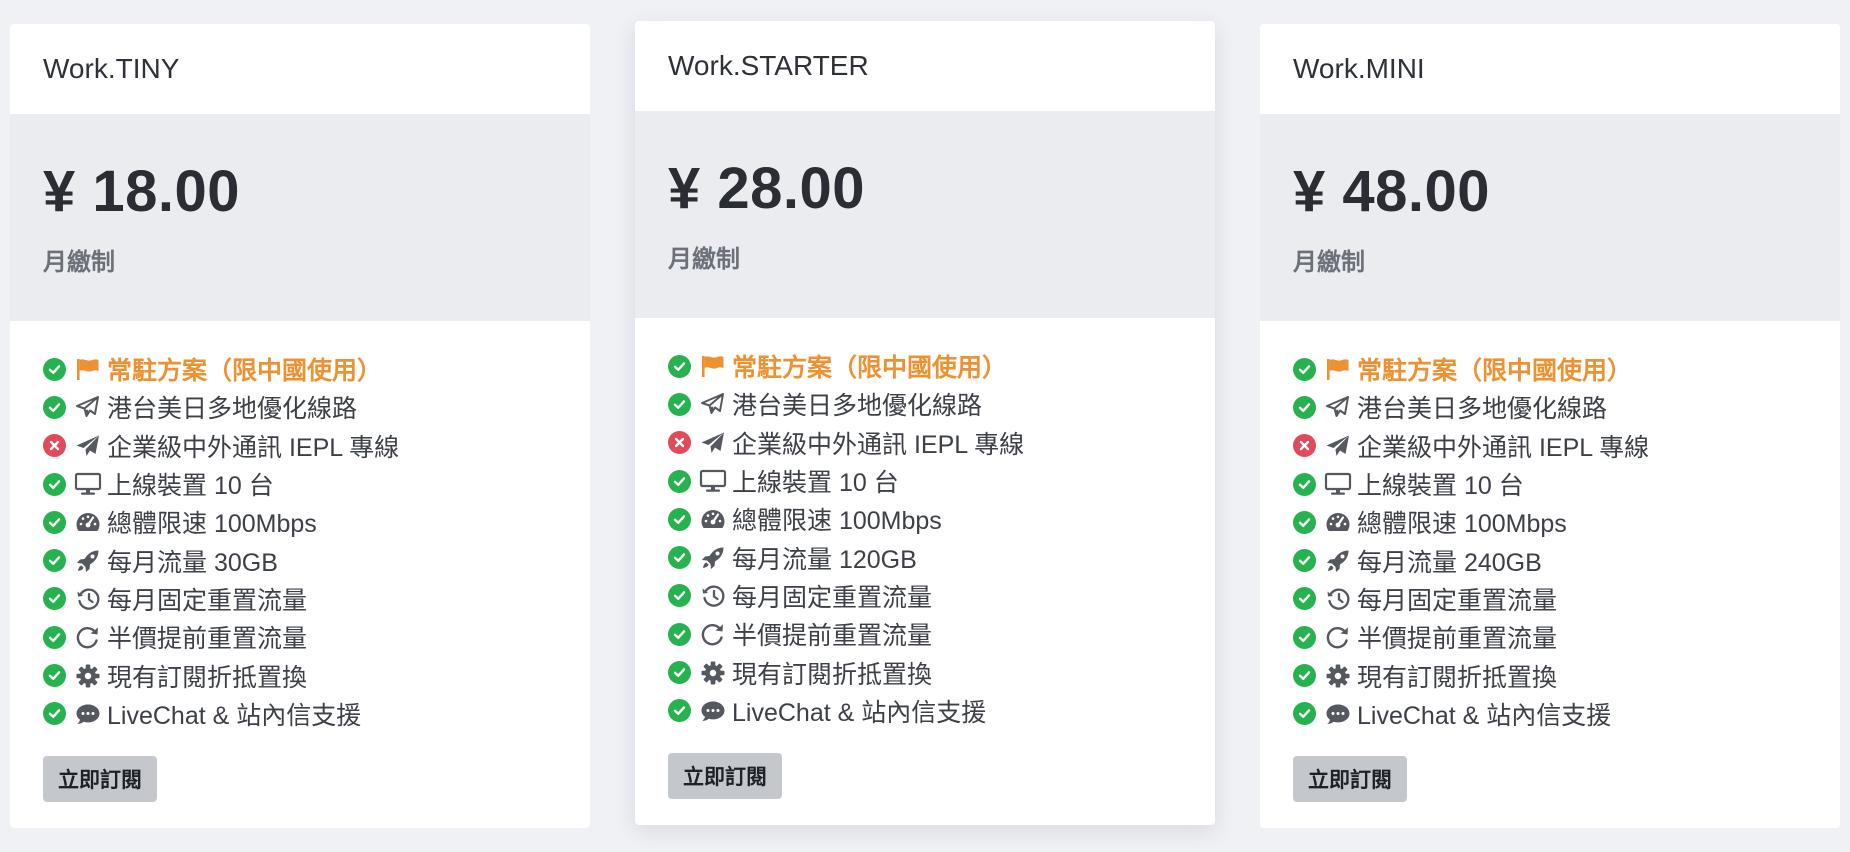  I want to click on plan-price: ¥ 48.00, so click(1392, 191).